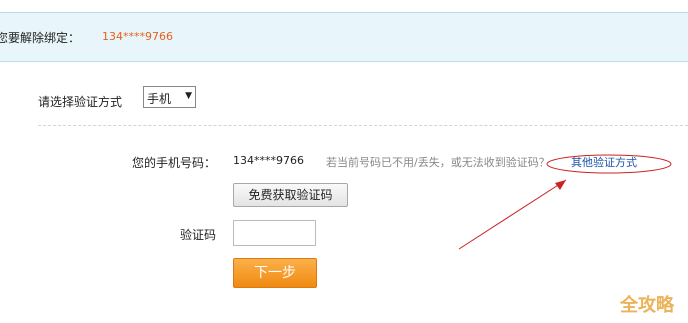  Describe the element at coordinates (174, 163) in the screenshot. I see `phone-number-label: 您的手机号码：` at that location.